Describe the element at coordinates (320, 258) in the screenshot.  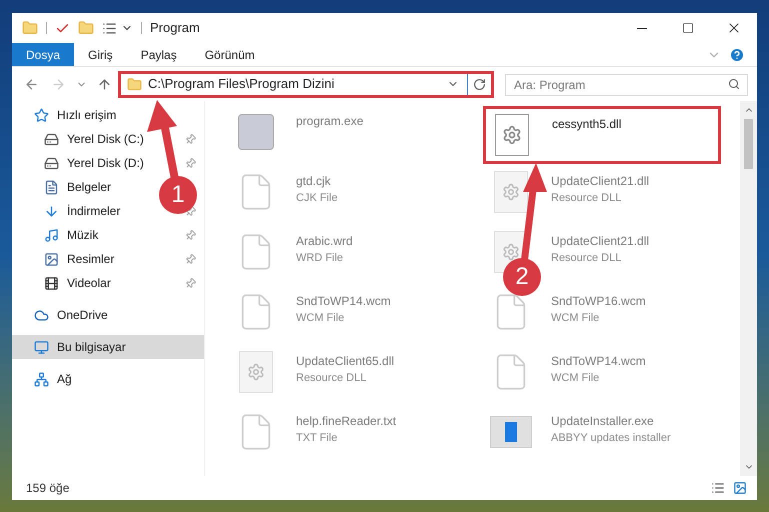
I see `file-type: WRD File` at that location.